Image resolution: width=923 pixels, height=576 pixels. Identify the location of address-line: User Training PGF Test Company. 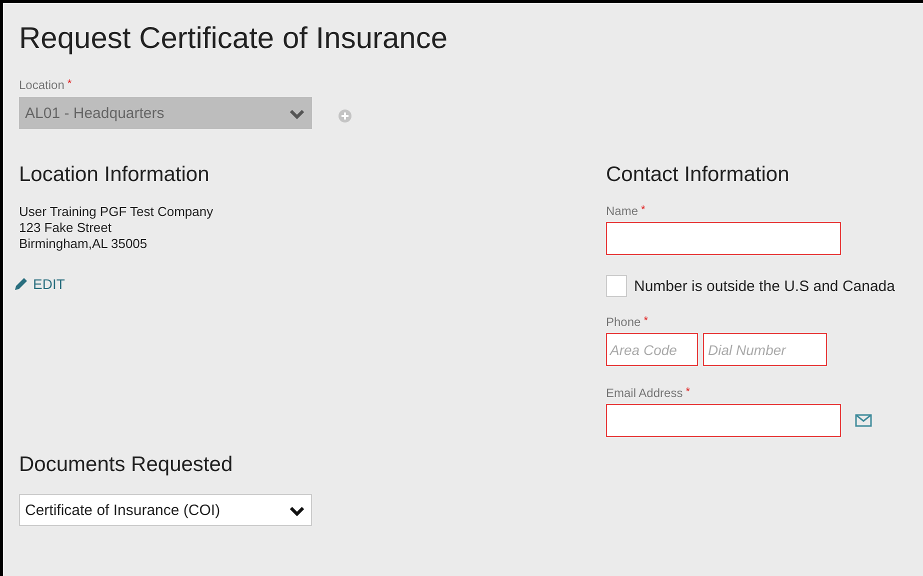
(116, 212).